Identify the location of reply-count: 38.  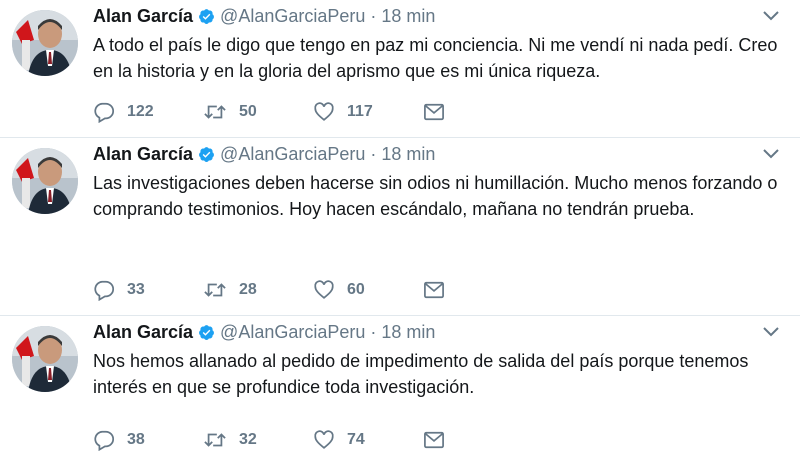
(136, 439).